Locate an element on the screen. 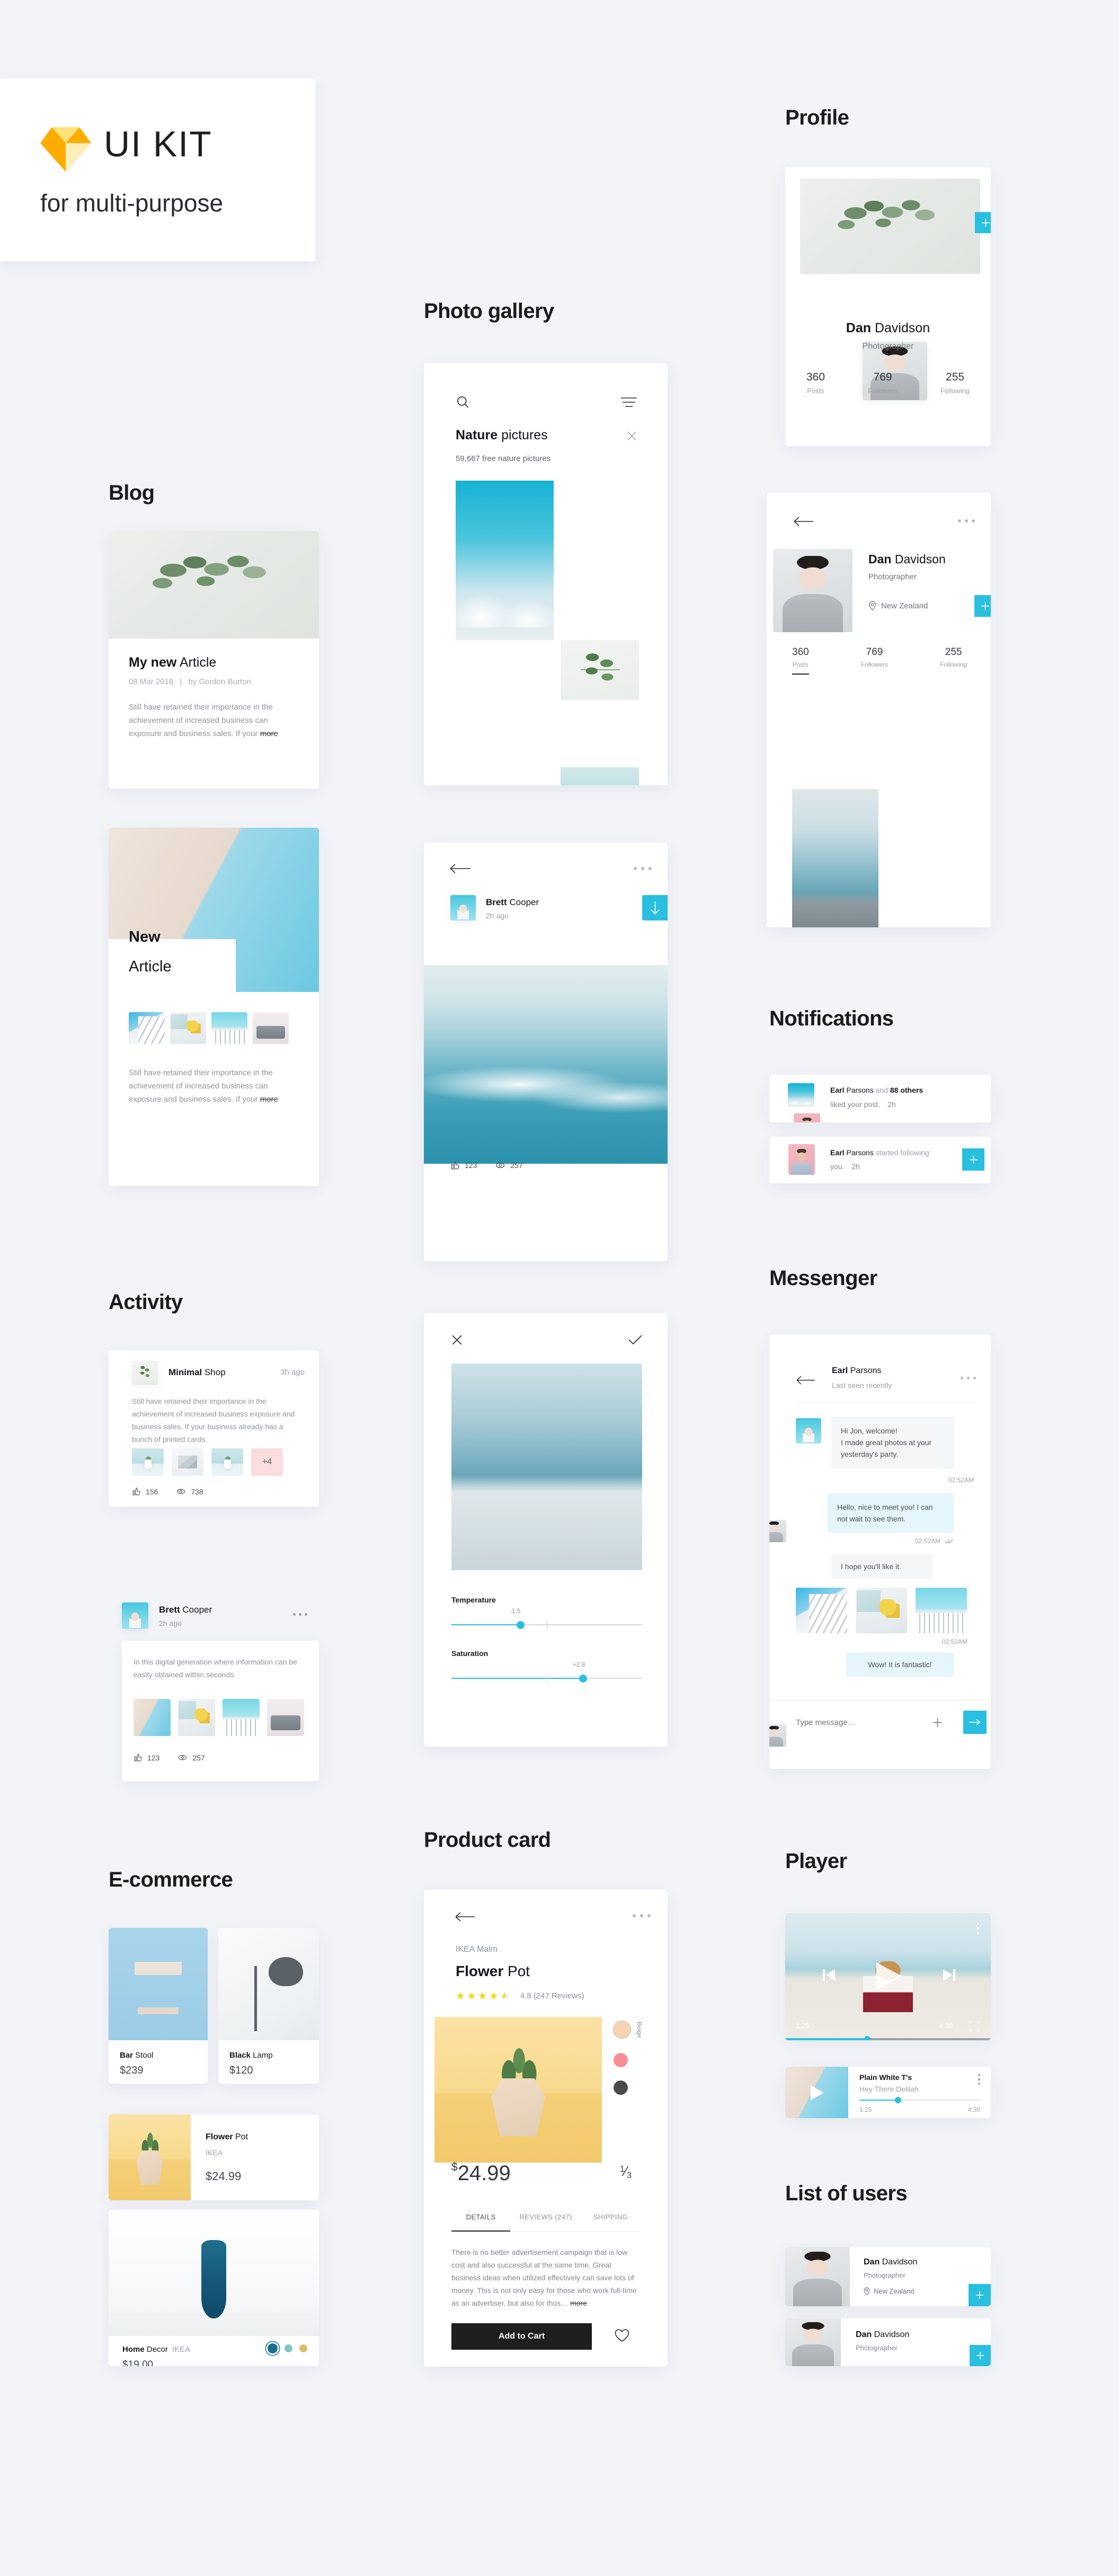 Image resolution: width=1119 pixels, height=2576 pixels. user-1-add-button is located at coordinates (980, 2295).